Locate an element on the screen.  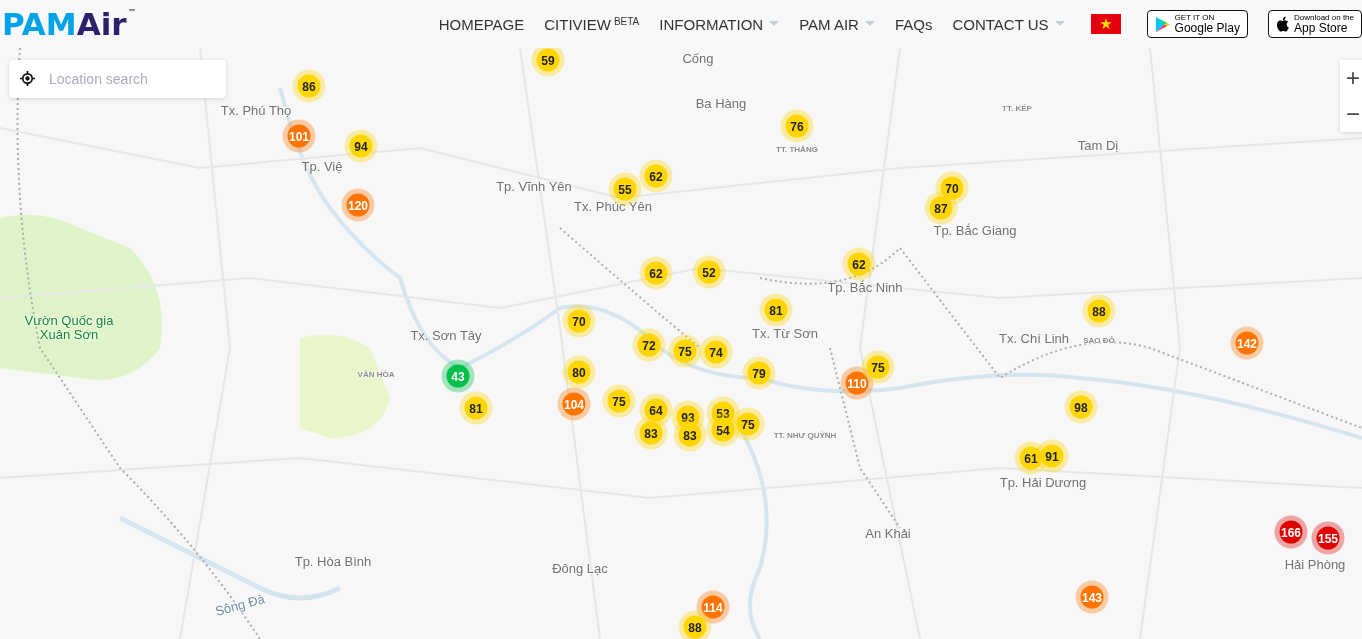
aqi-marker: 86 is located at coordinates (309, 86).